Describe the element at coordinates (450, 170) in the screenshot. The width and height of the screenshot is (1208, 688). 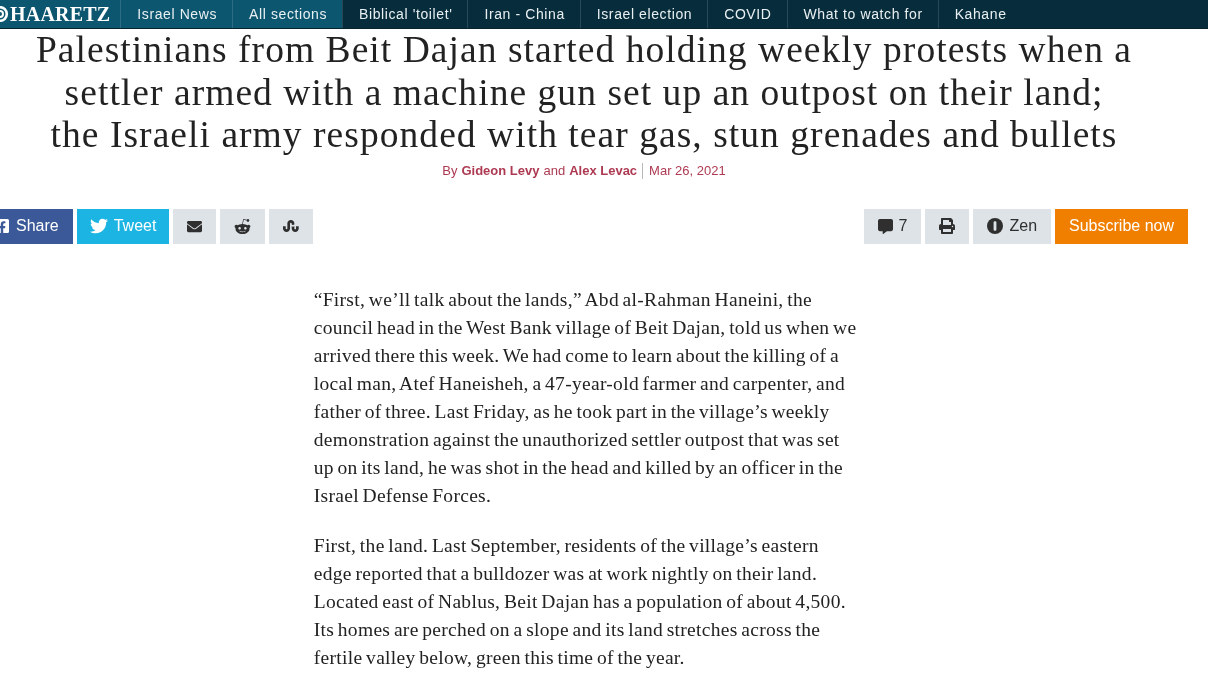
I see `byline-text: By` at that location.